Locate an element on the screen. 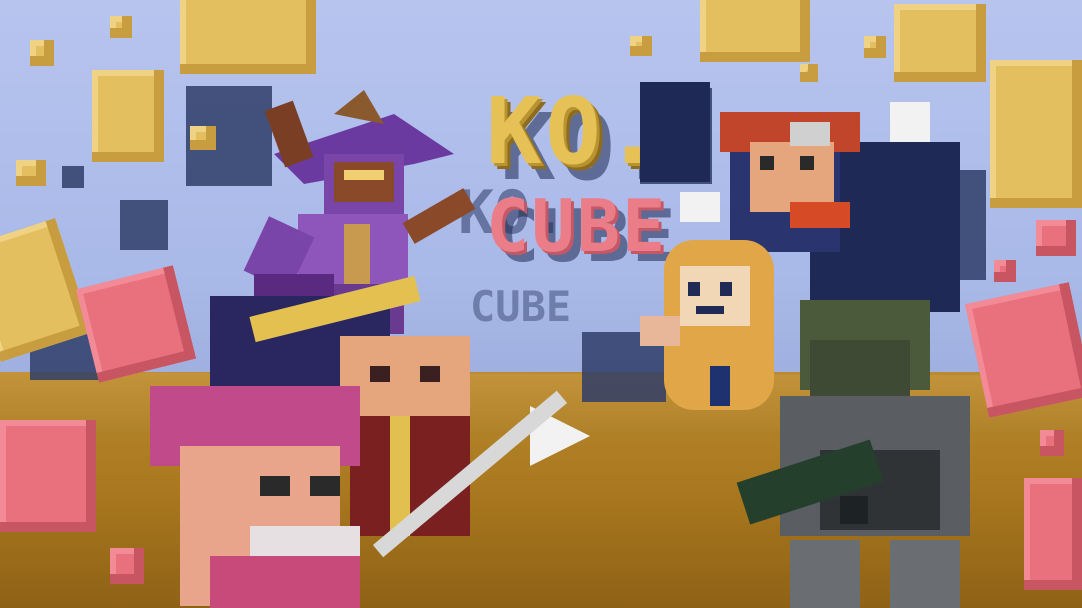 Image resolution: width=1082 pixels, height=608 pixels. soldier-character is located at coordinates (853, 454).